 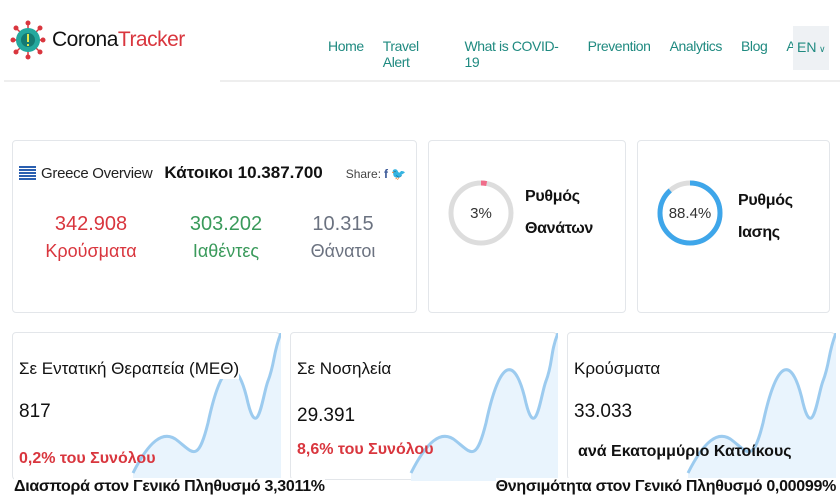 What do you see at coordinates (365, 449) in the screenshot?
I see `hospitalized-percent: 8,6% του Συνόλου` at bounding box center [365, 449].